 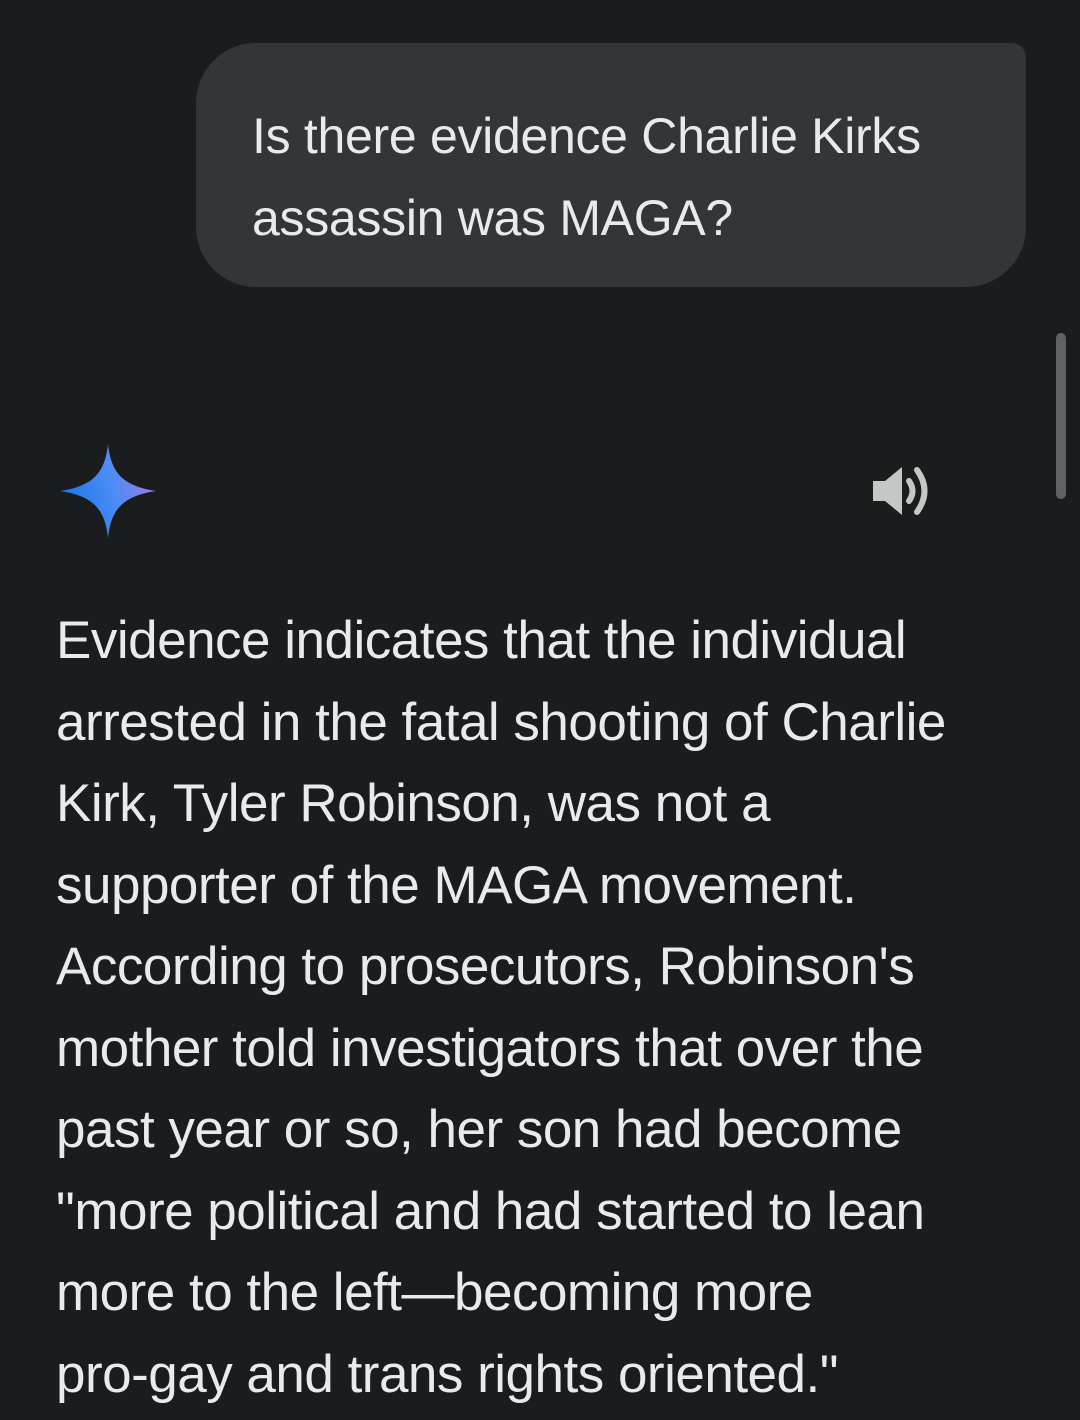 What do you see at coordinates (904, 491) in the screenshot?
I see `speaker-icon` at bounding box center [904, 491].